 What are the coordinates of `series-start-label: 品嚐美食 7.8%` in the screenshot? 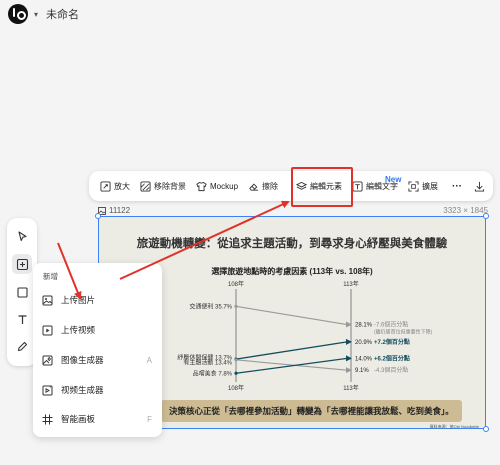 It's located at (213, 373).